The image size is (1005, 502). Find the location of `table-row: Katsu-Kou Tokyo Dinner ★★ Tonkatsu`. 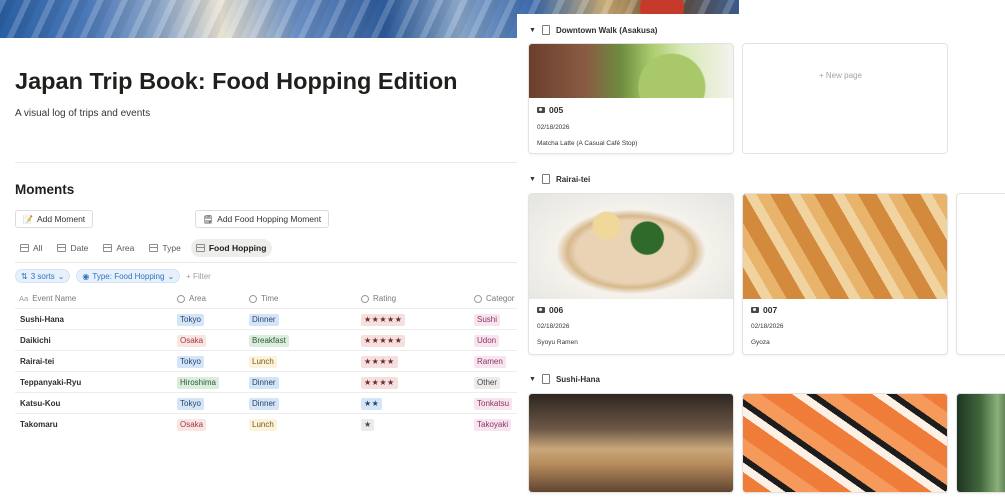

table-row: Katsu-Kou Tokyo Dinner ★★ Tonkatsu is located at coordinates (266, 402).